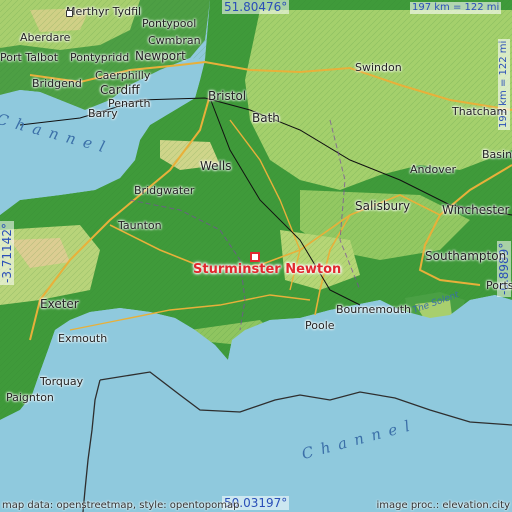 This screenshot has height=512, width=512. What do you see at coordinates (497, 155) in the screenshot?
I see `place-basingstoke: Basingstoke` at bounding box center [497, 155].